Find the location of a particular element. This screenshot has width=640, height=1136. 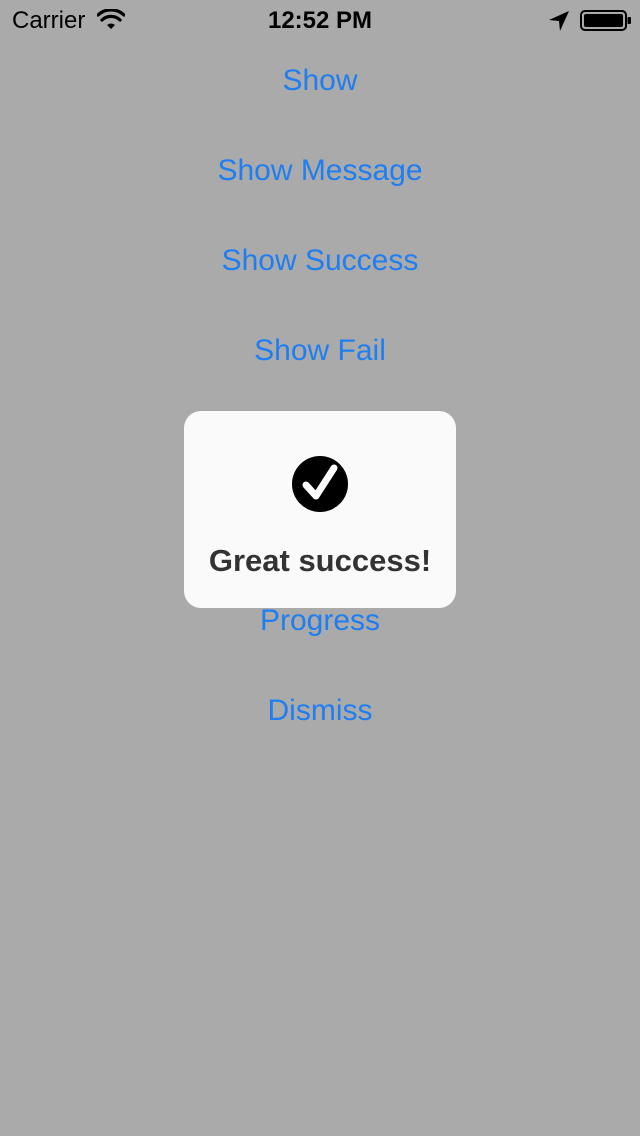

clock-time: 12:52 PM is located at coordinates (320, 20).